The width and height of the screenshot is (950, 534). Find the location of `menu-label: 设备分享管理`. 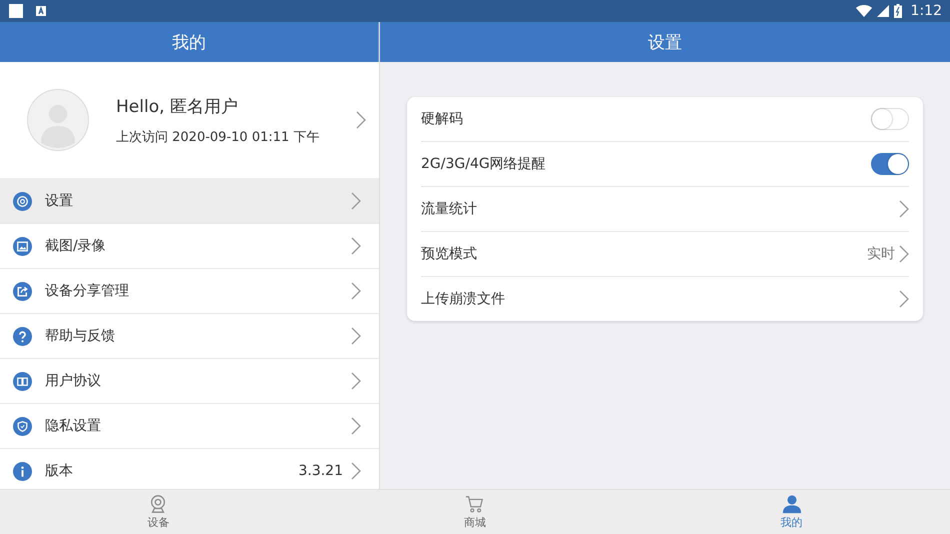

menu-label: 设备分享管理 is located at coordinates (87, 291).